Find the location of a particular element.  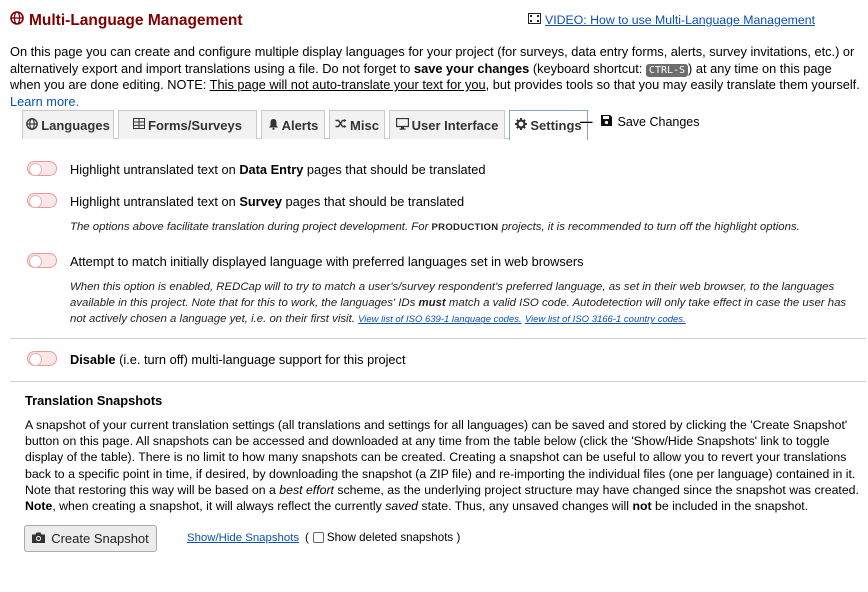

option-bold: Disable is located at coordinates (93, 359).